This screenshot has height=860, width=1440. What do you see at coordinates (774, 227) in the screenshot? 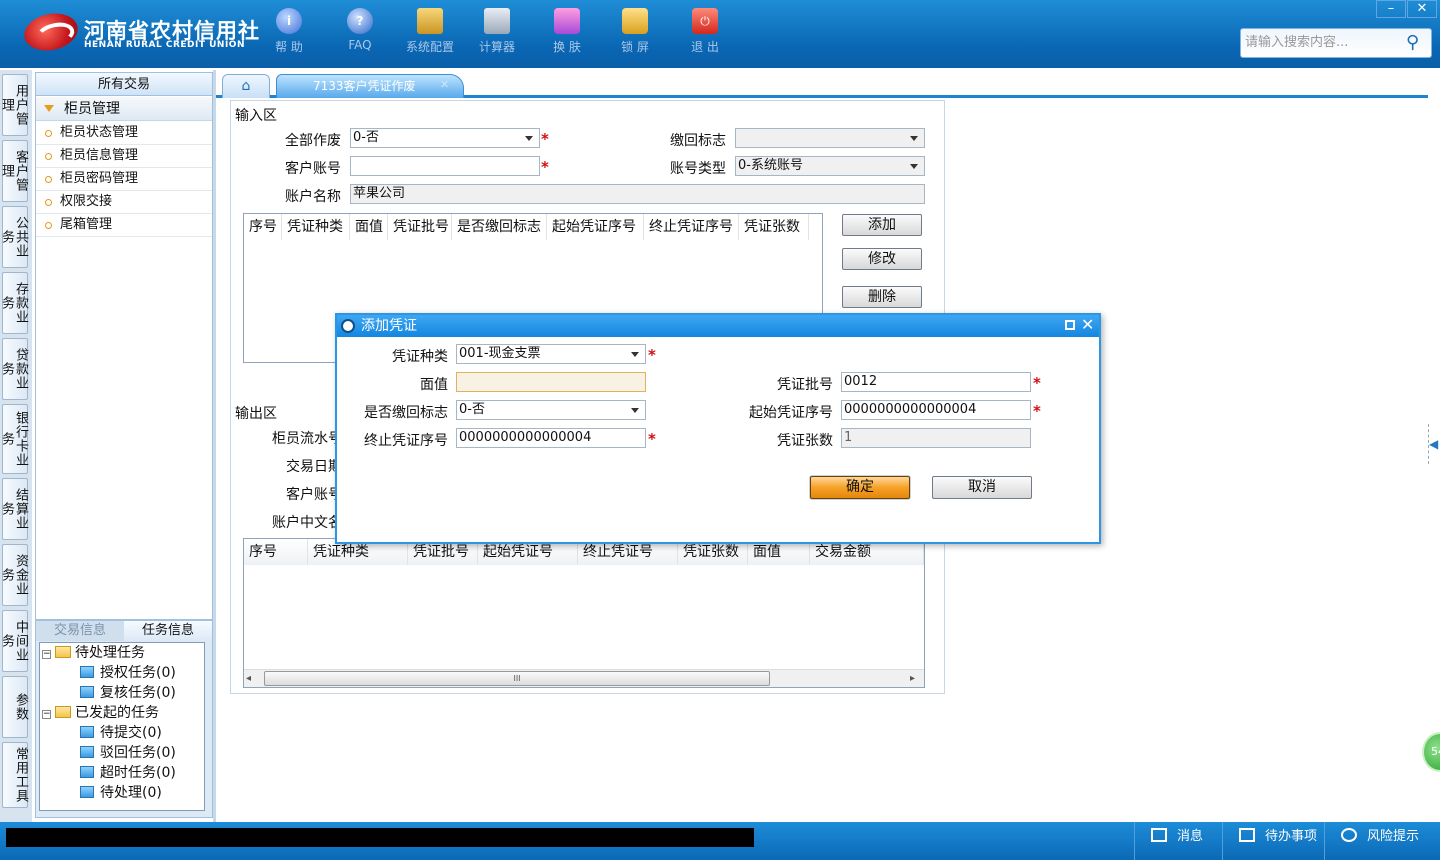
I see `grid-header: 凭证张数` at bounding box center [774, 227].